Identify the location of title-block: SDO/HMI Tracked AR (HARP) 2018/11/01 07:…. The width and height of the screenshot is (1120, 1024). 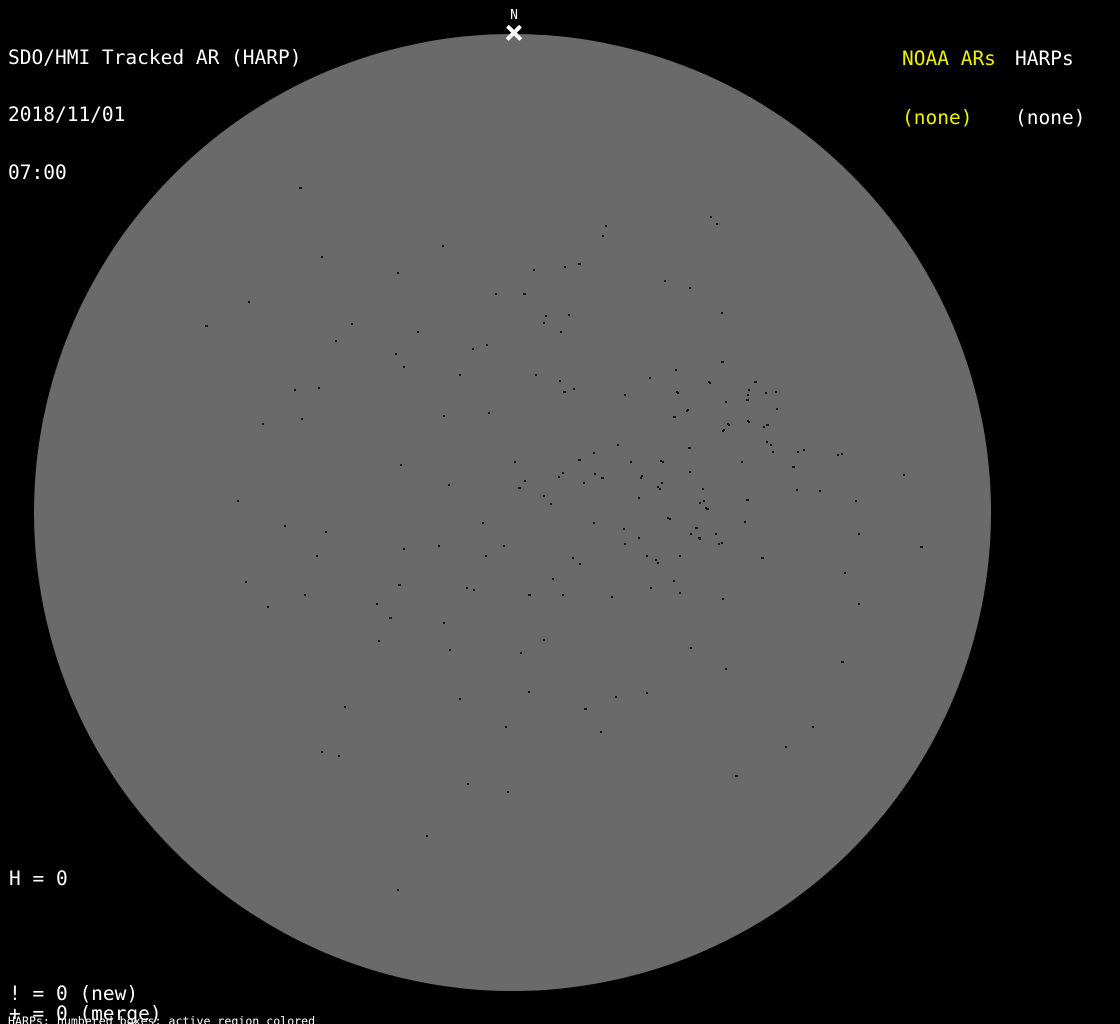
(155, 115).